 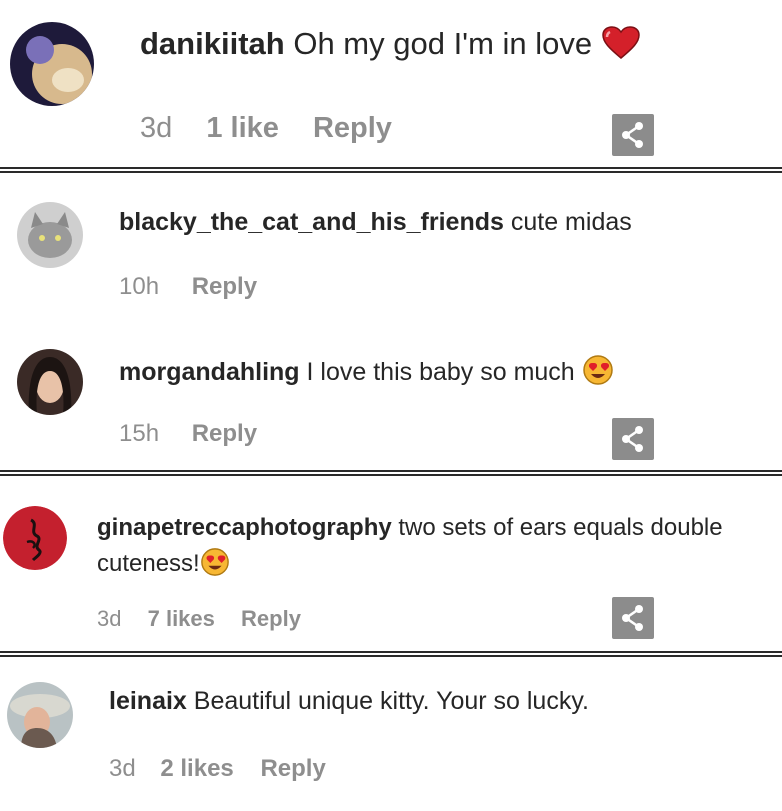 I want to click on comment-text: I love this baby so much, so click(x=440, y=372).